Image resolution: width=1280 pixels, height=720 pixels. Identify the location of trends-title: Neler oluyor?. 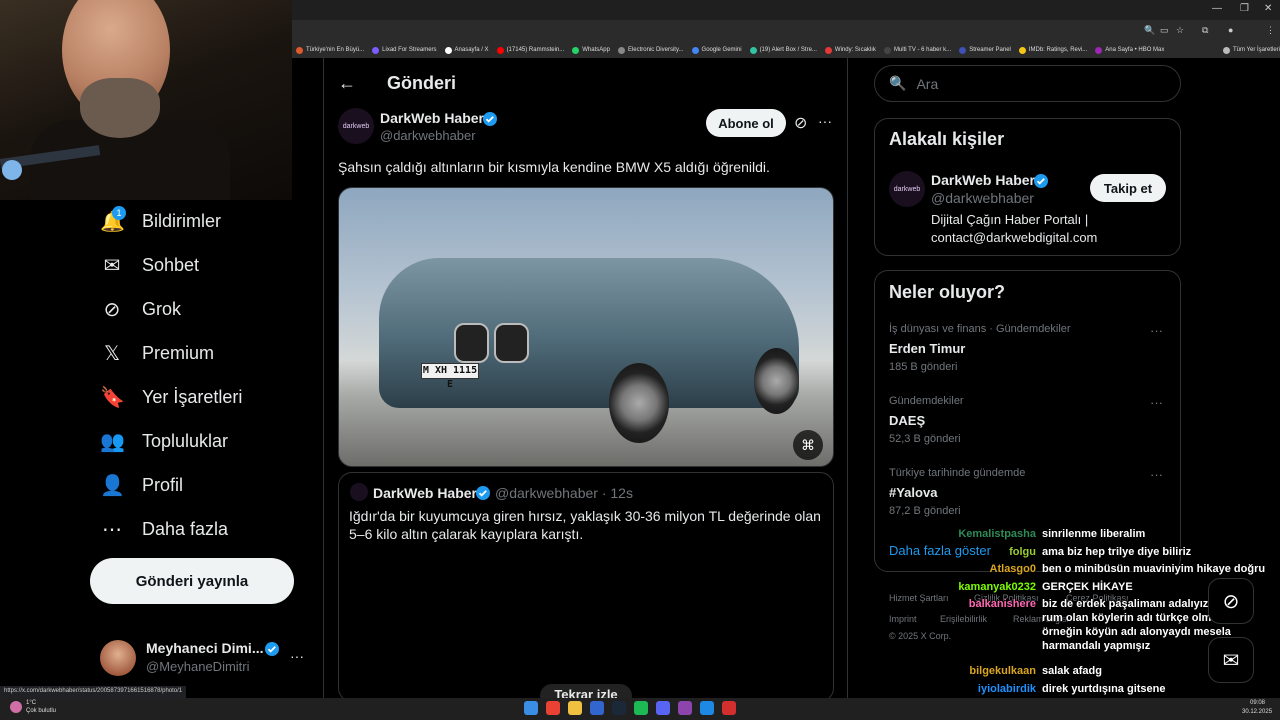
(947, 292).